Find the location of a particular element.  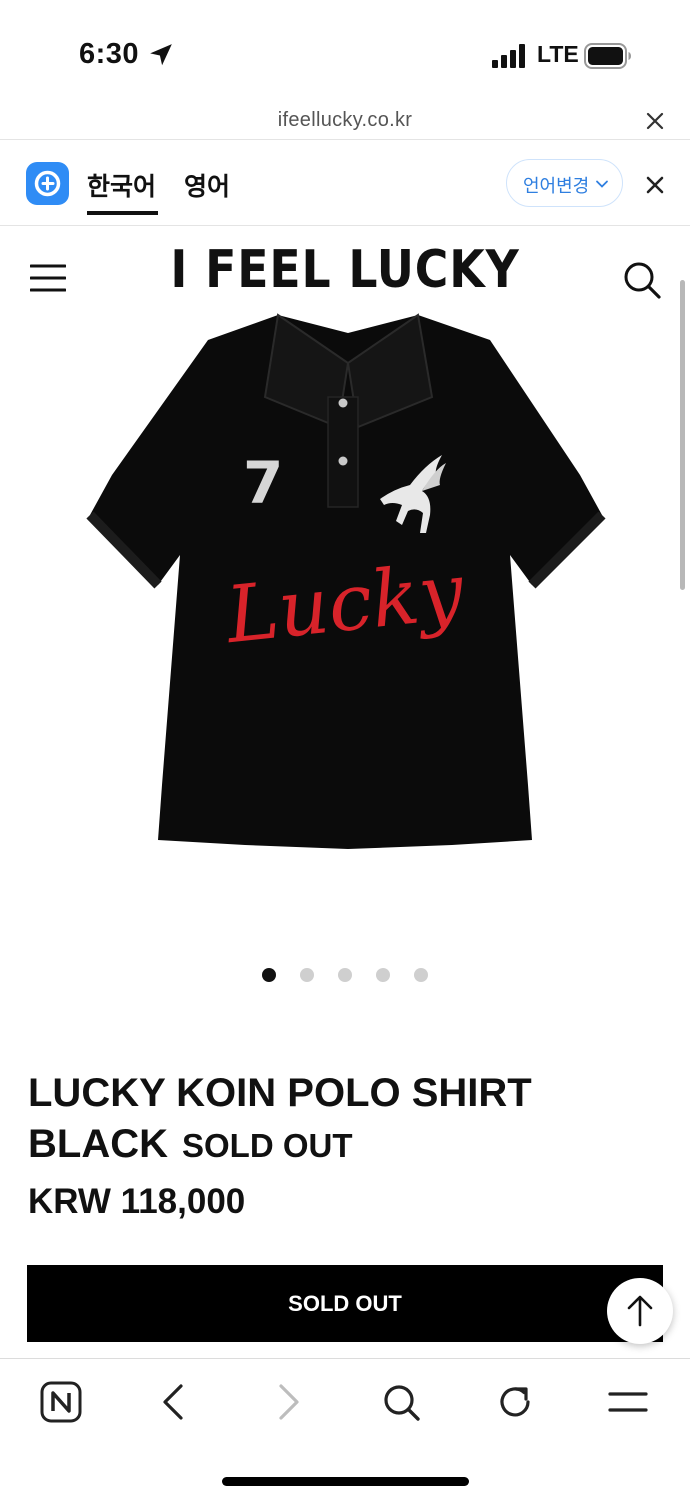

refresh-icon is located at coordinates (515, 1402).